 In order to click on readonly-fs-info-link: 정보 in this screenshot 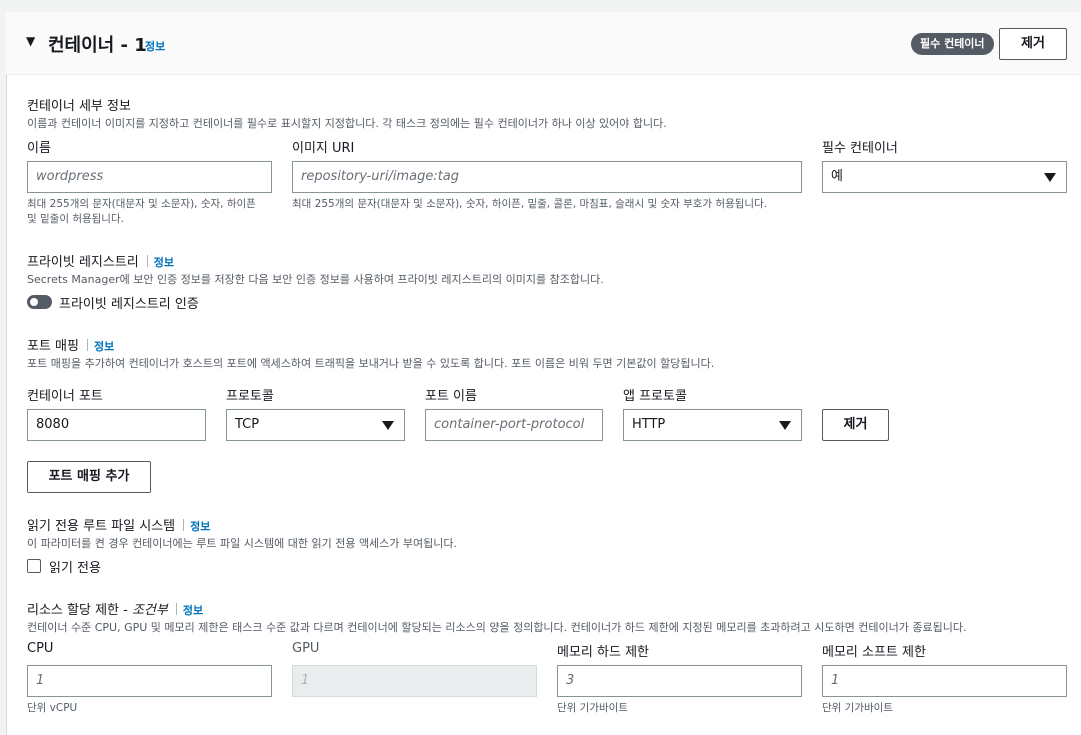, I will do `click(200, 526)`.